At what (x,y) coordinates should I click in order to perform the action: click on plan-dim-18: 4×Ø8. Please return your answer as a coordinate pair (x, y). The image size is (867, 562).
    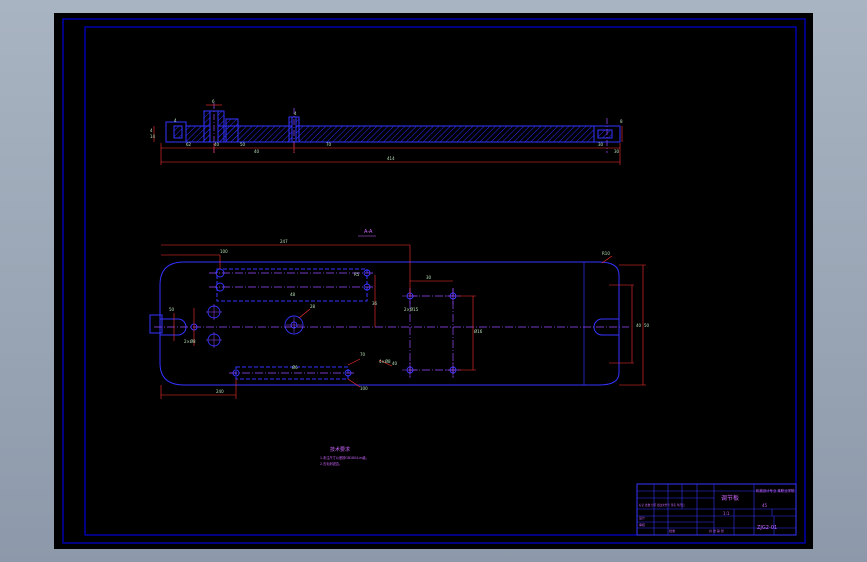
    Looking at the image, I should click on (385, 361).